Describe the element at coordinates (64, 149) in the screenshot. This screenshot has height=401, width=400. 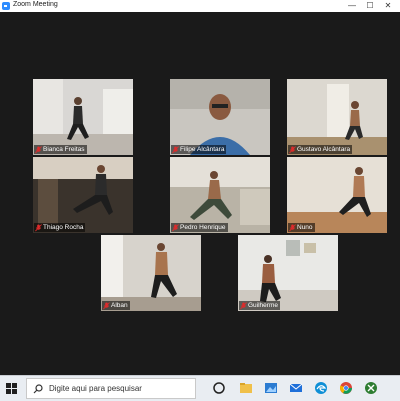
I see `participant-name: Bianca Freitas` at that location.